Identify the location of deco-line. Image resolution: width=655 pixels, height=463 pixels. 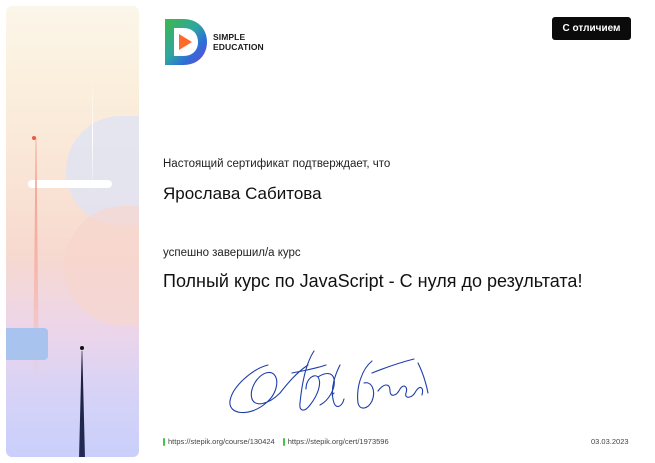
(92, 136).